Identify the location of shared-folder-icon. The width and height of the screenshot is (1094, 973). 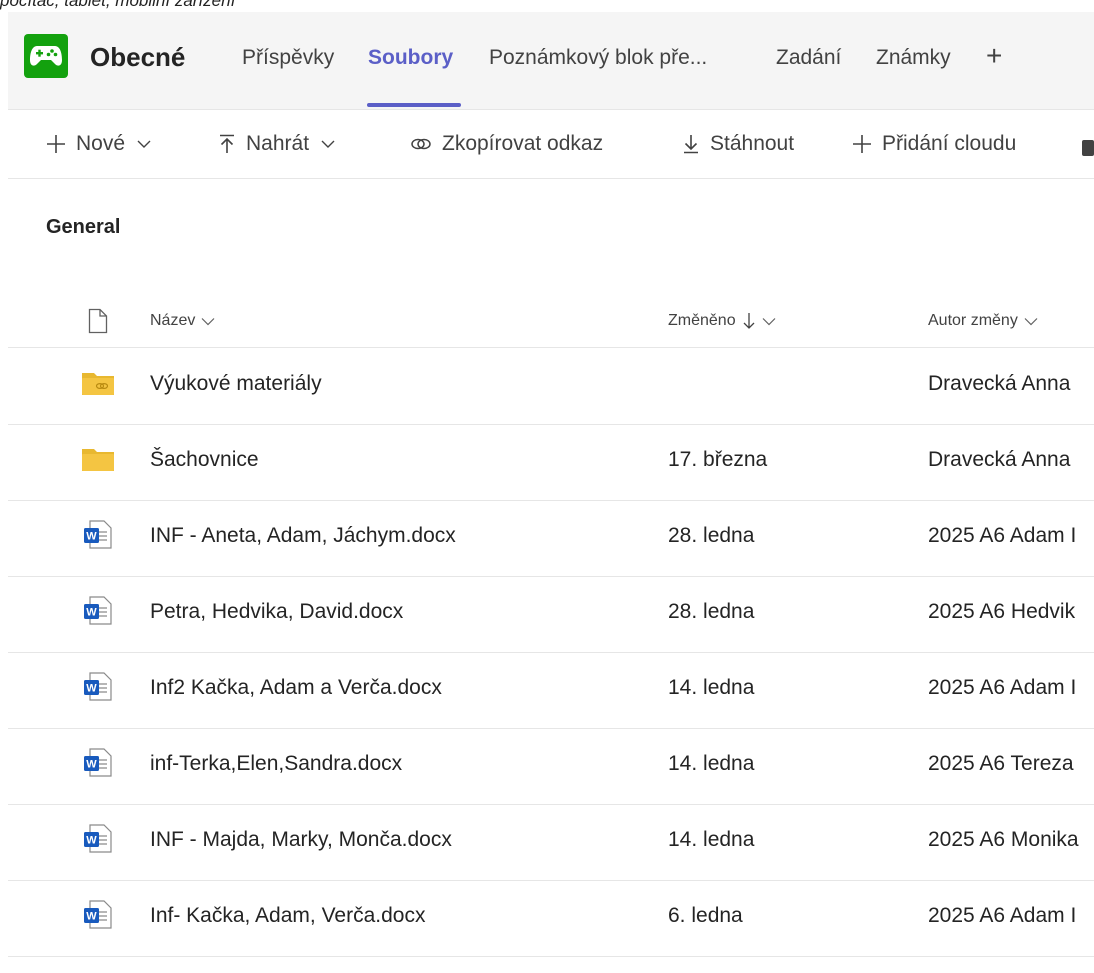
(98, 384).